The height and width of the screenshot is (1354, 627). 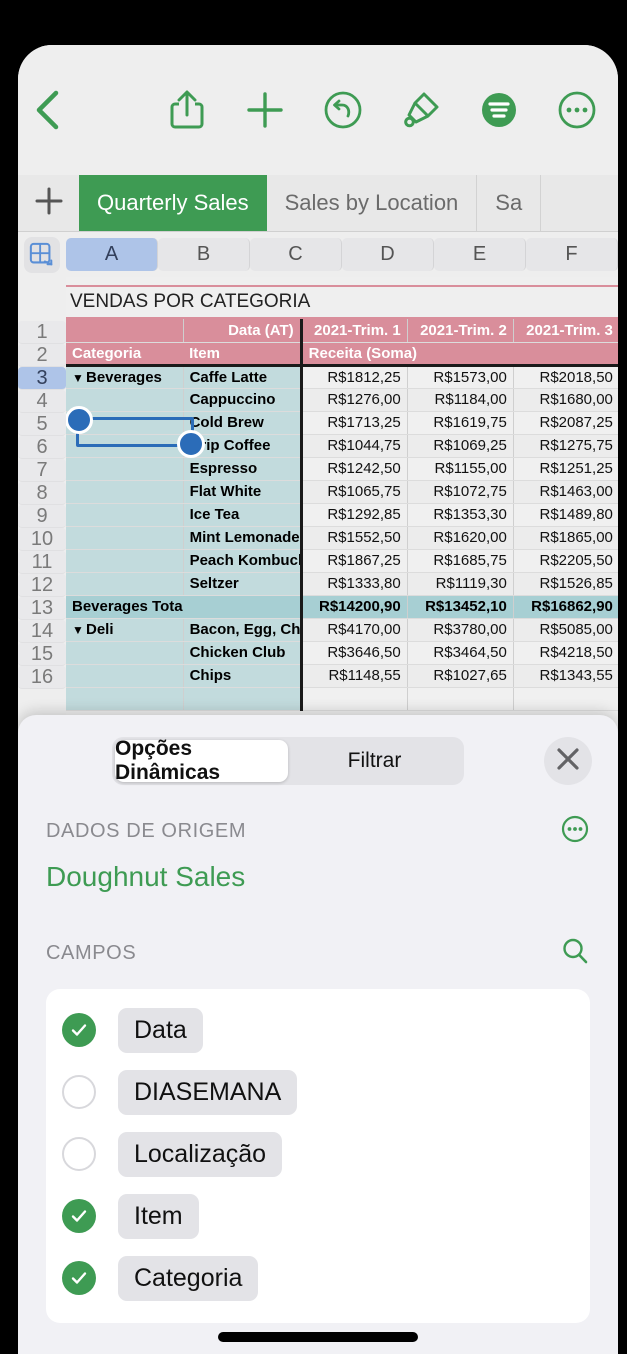 I want to click on cell-item: Mint Lemonade, so click(x=243, y=538).